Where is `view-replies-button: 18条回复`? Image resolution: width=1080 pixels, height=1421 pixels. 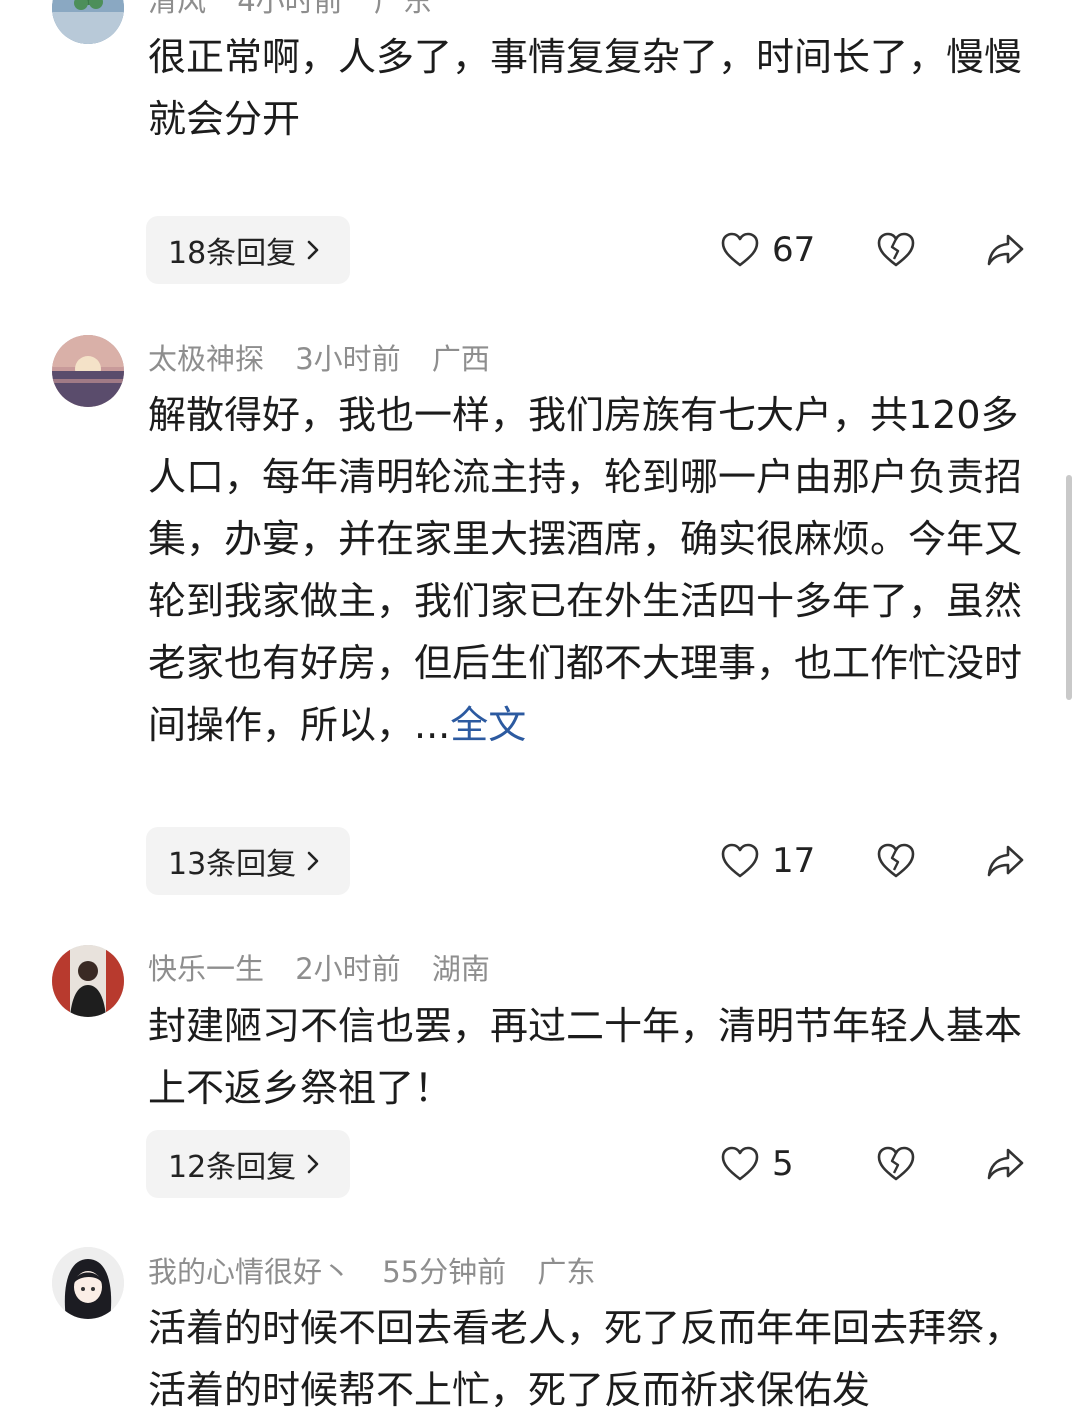
view-replies-button: 18条回复 is located at coordinates (248, 250).